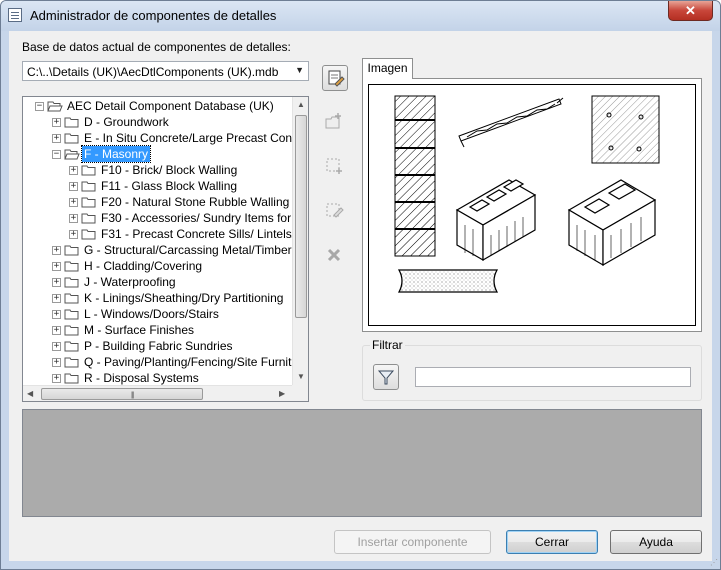 The image size is (721, 570). Describe the element at coordinates (139, 330) in the screenshot. I see `tree-item-label: M - Surface Finishes` at that location.